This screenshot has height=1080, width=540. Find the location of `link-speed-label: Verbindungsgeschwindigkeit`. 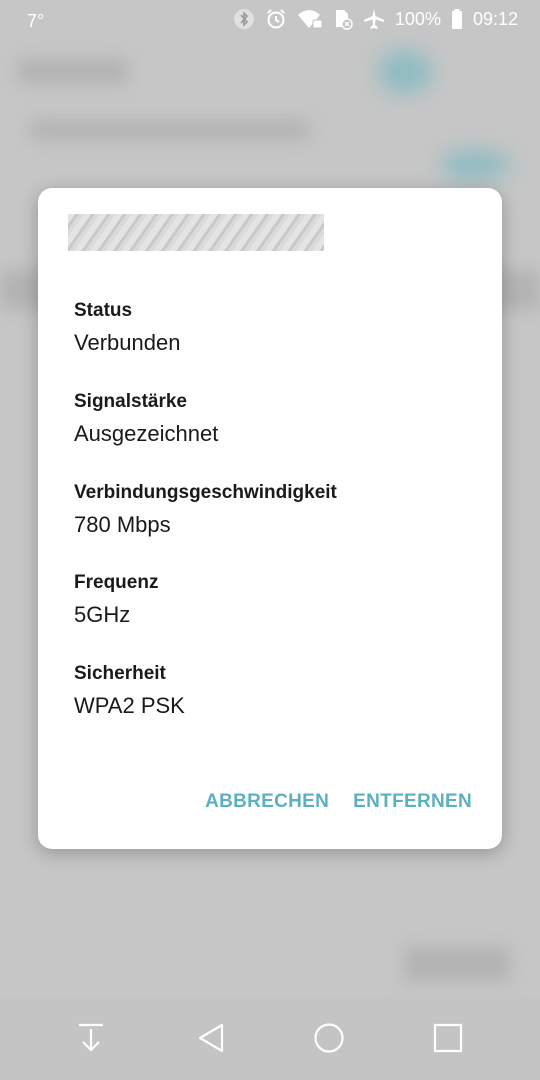

link-speed-label: Verbindungsgeschwindigkeit is located at coordinates (205, 492).